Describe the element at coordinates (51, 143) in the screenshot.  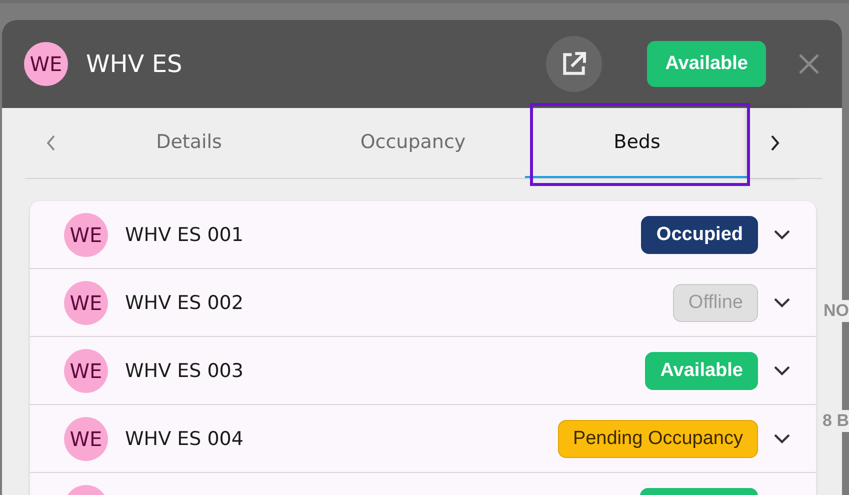
I see `chevron-left-icon` at that location.